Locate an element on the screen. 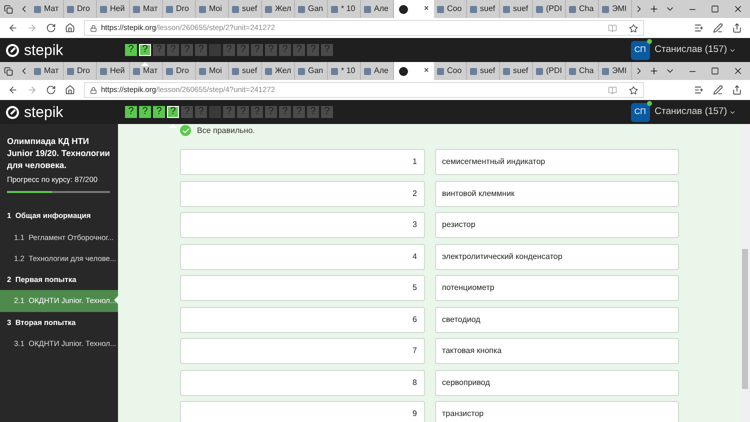 The height and width of the screenshot is (422, 750). match-option: тактовая кнопка is located at coordinates (557, 351).